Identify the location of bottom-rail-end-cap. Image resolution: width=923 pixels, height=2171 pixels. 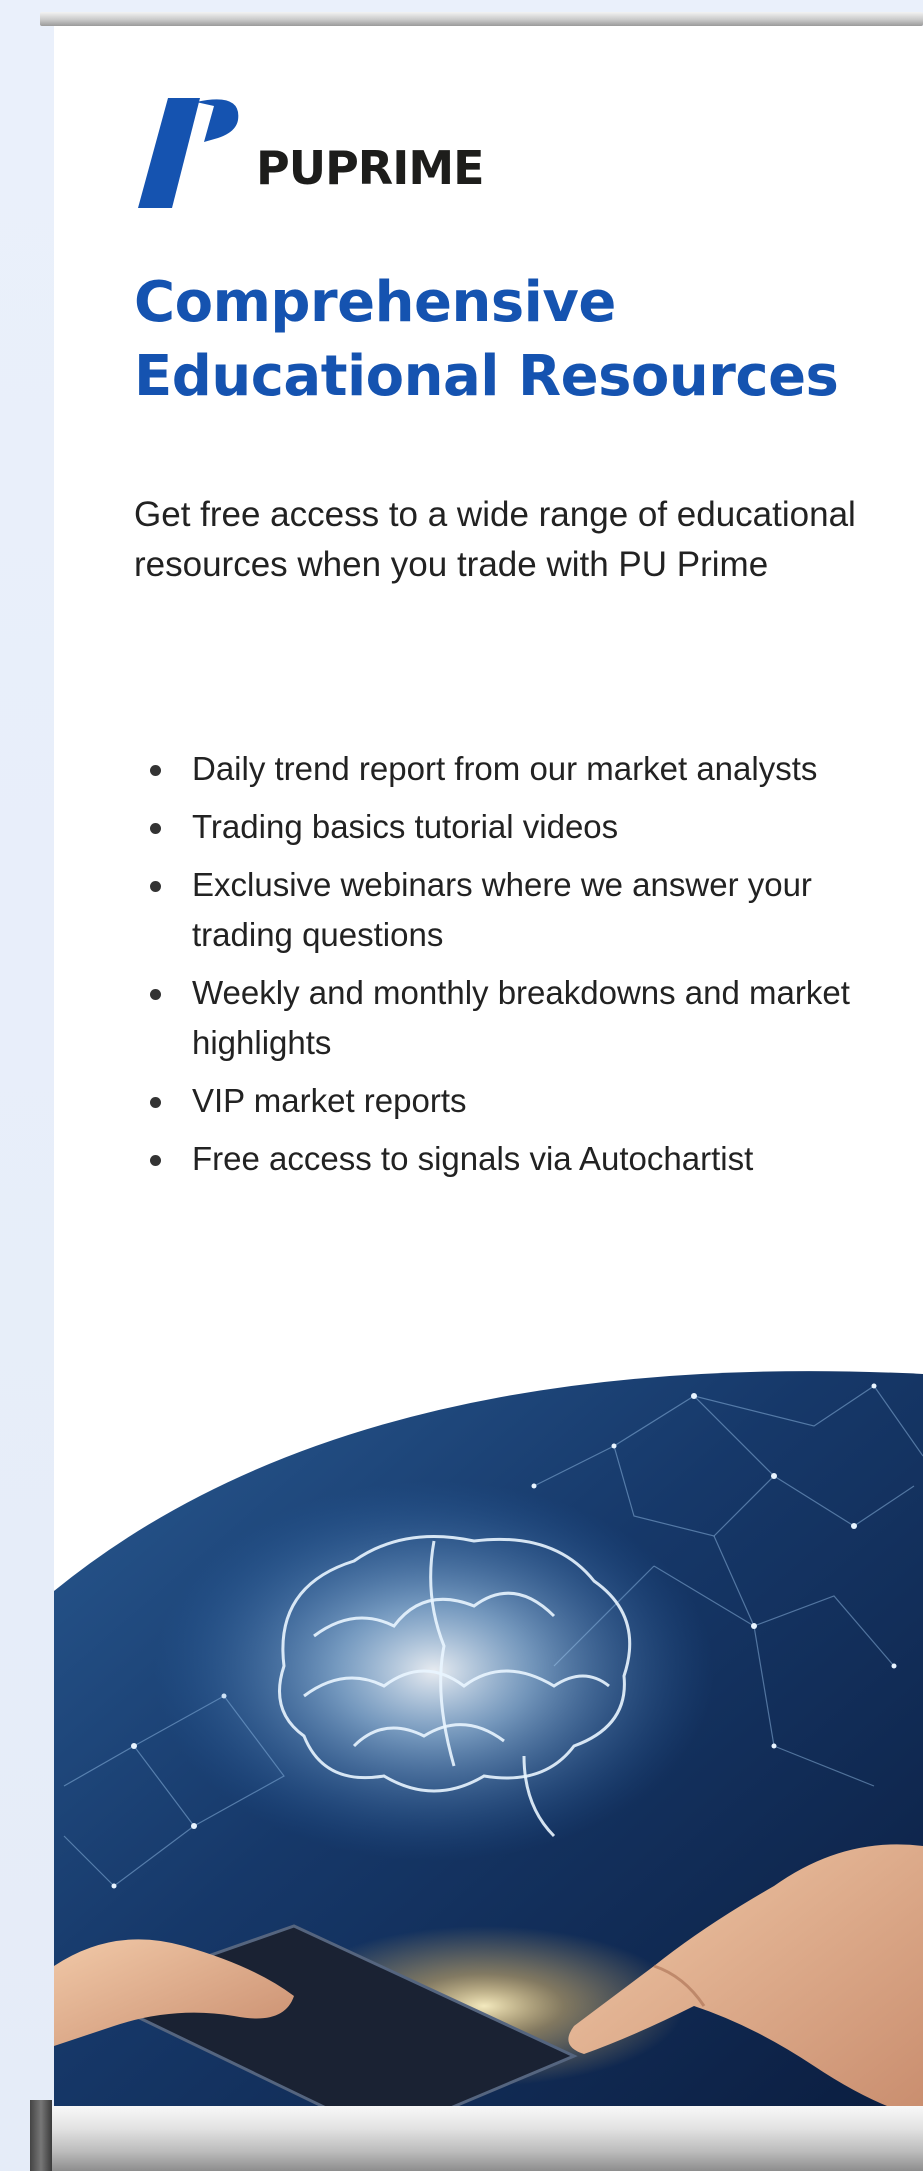
(41, 2135).